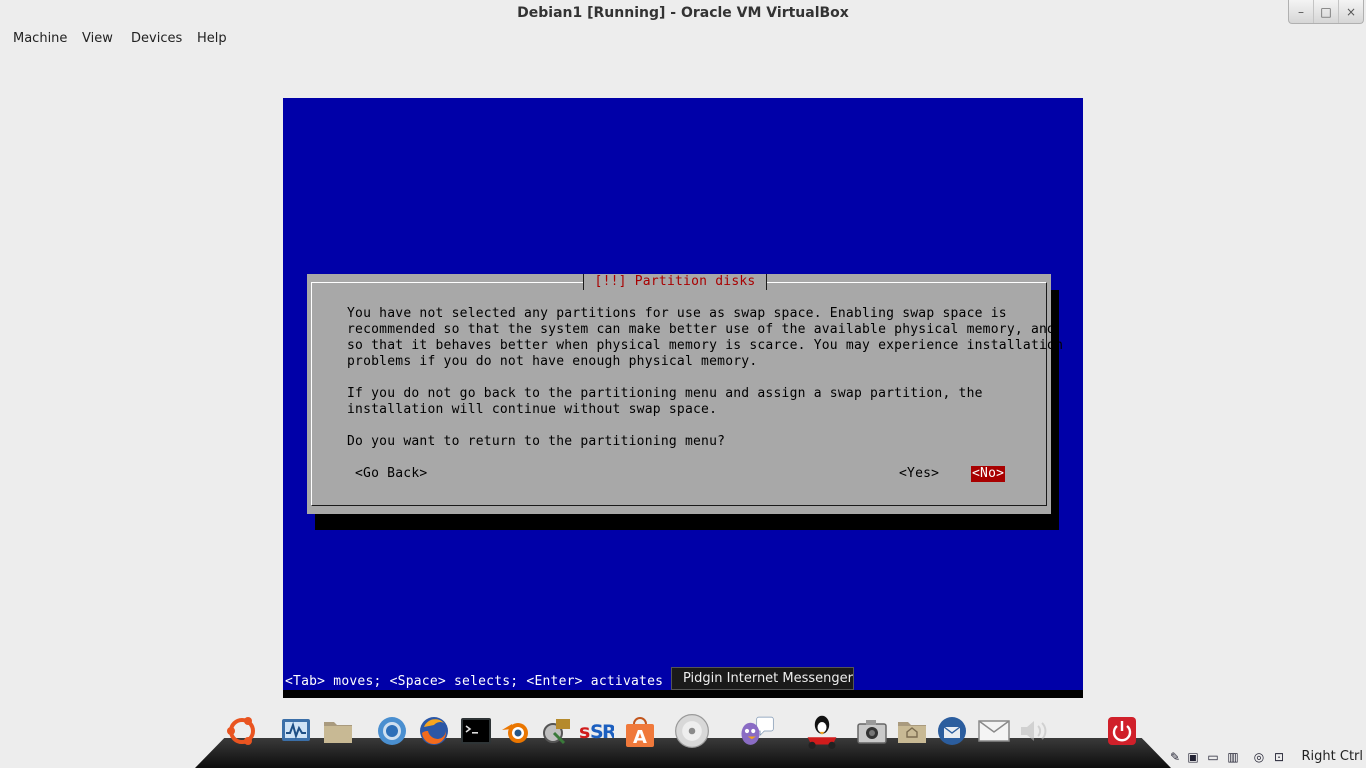  What do you see at coordinates (952, 731) in the screenshot?
I see `thunderbird-icon` at bounding box center [952, 731].